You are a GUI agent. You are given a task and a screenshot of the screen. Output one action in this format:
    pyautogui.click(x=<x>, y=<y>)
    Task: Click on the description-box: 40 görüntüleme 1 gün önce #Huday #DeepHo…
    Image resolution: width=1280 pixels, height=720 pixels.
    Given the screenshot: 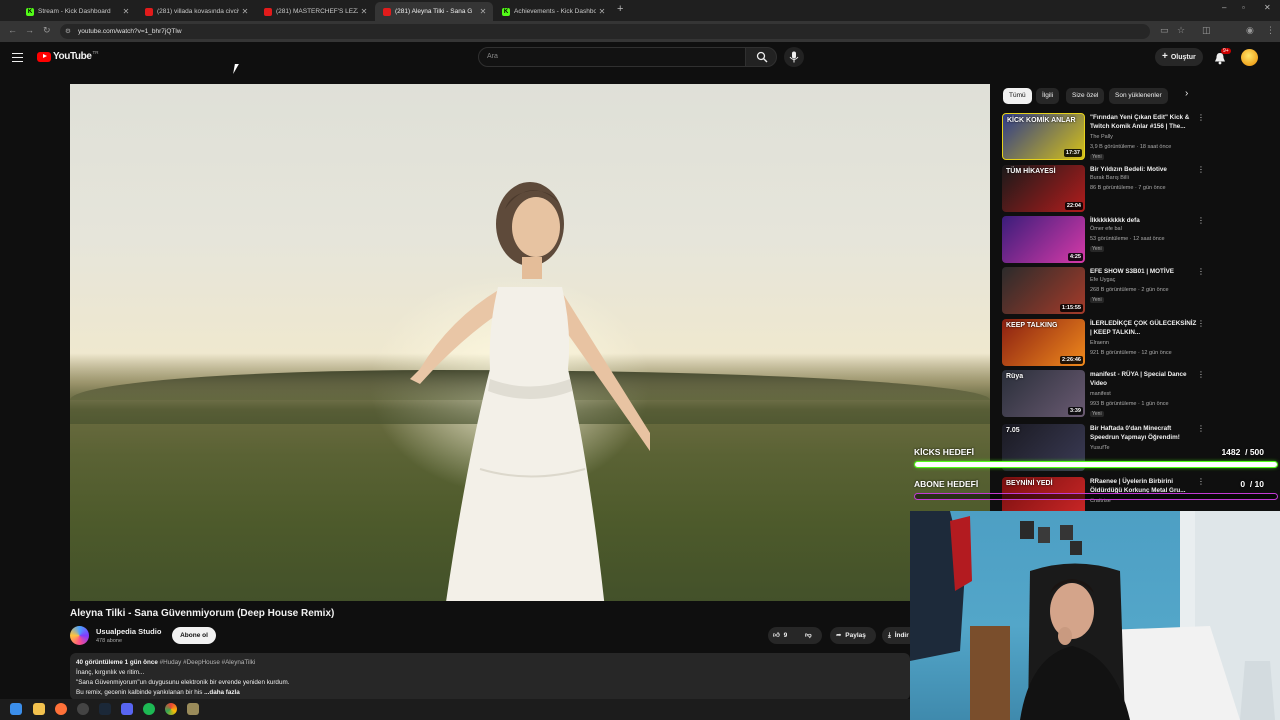 What is the action you would take?
    pyautogui.click(x=490, y=676)
    